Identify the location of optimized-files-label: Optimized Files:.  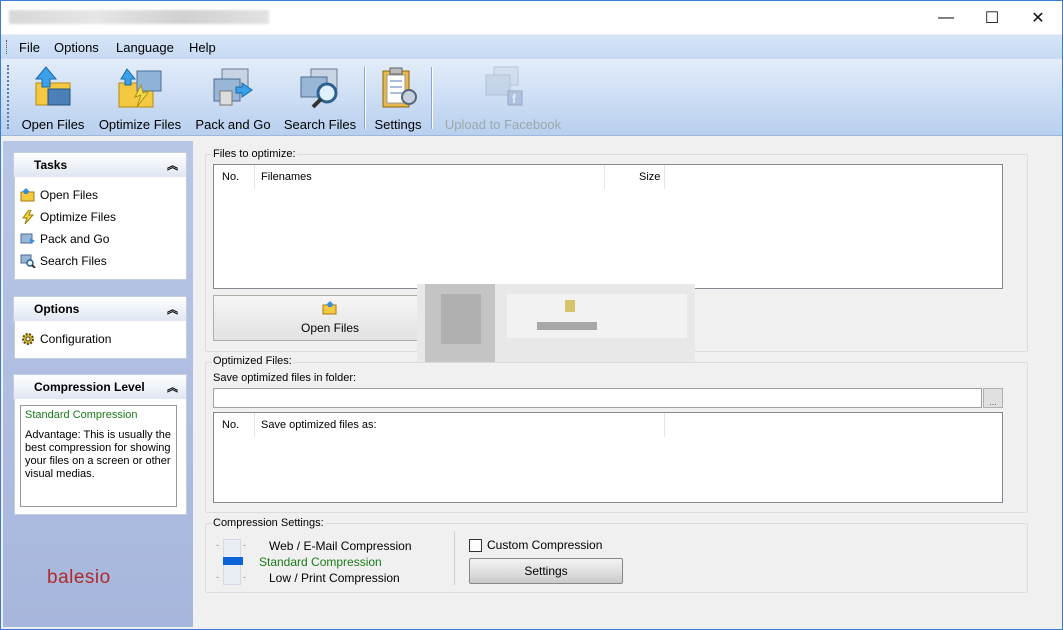
(252, 361).